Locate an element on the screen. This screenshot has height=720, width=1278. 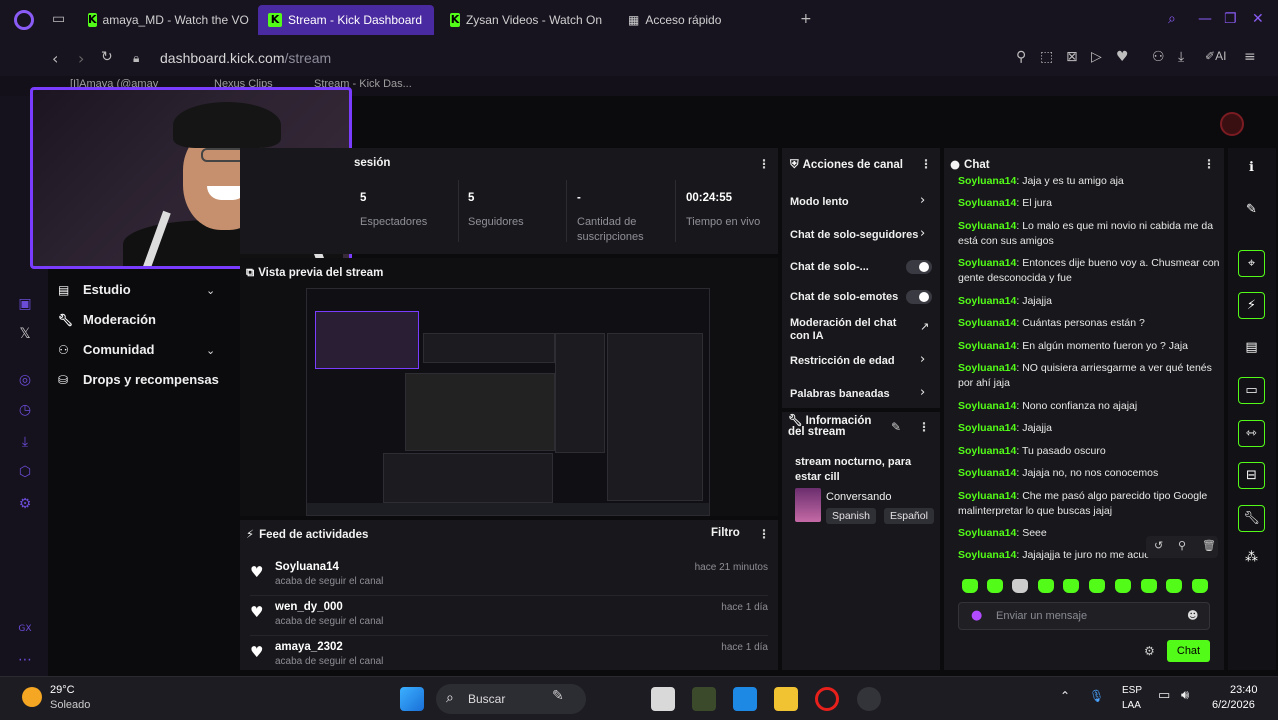
profile-icon: ⚇ is located at coordinates (1158, 57).